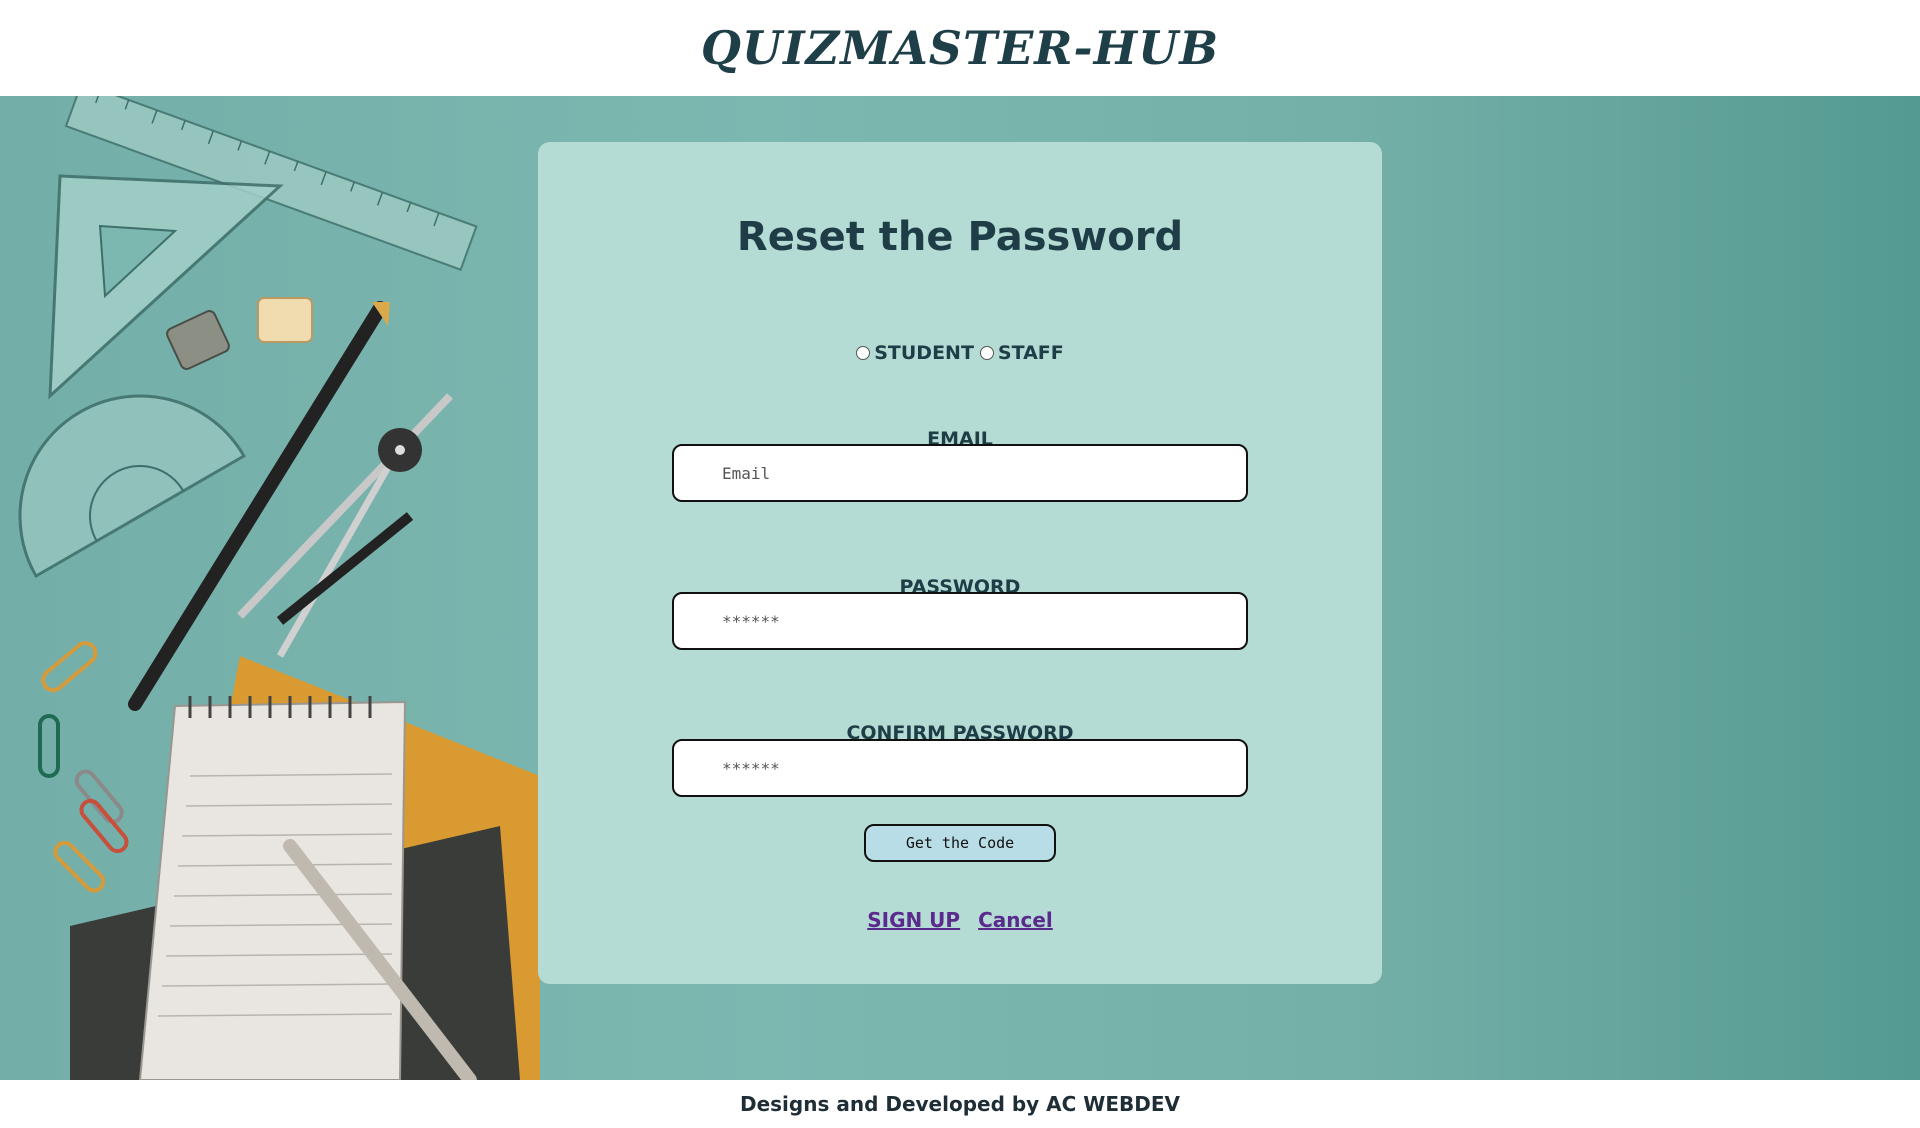  What do you see at coordinates (305, 868) in the screenshot?
I see `notebooks-illustration` at bounding box center [305, 868].